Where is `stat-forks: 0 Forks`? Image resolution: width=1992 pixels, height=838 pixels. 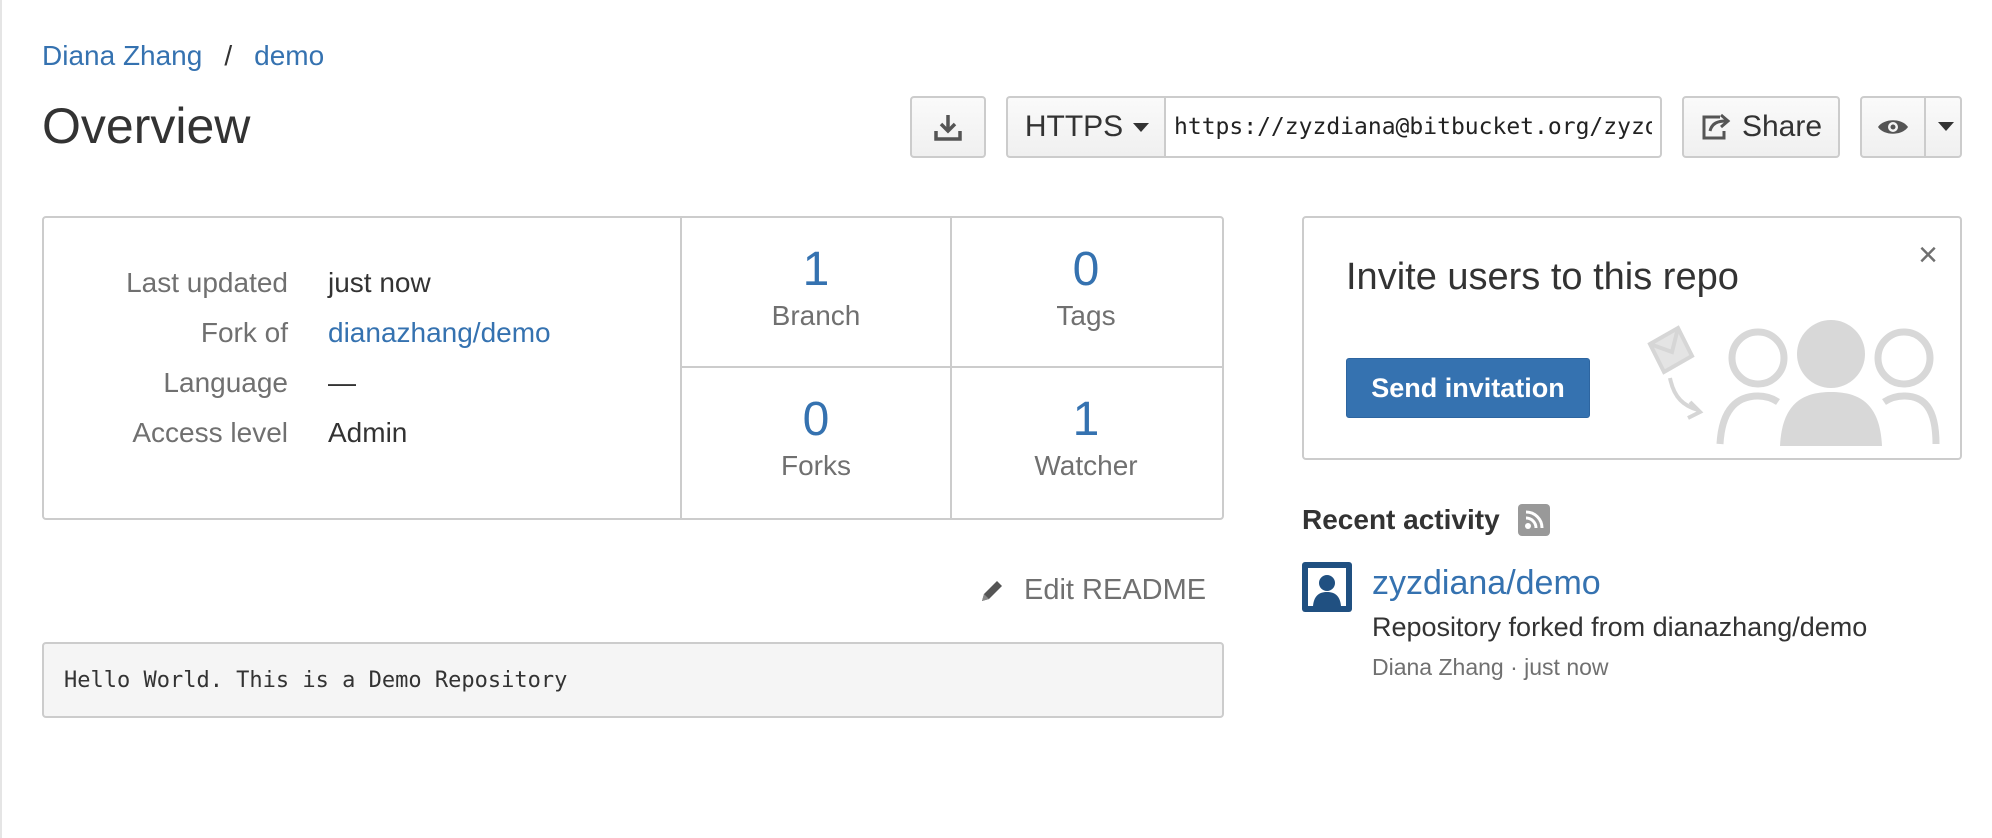
stat-forks: 0 Forks is located at coordinates (816, 442).